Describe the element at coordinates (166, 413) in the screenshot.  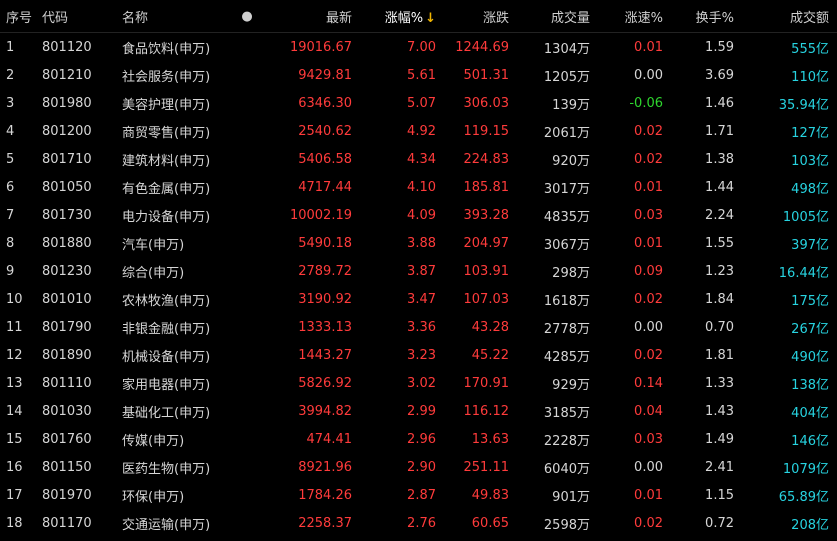
I see `cell-name: 基础化工(申万)` at that location.